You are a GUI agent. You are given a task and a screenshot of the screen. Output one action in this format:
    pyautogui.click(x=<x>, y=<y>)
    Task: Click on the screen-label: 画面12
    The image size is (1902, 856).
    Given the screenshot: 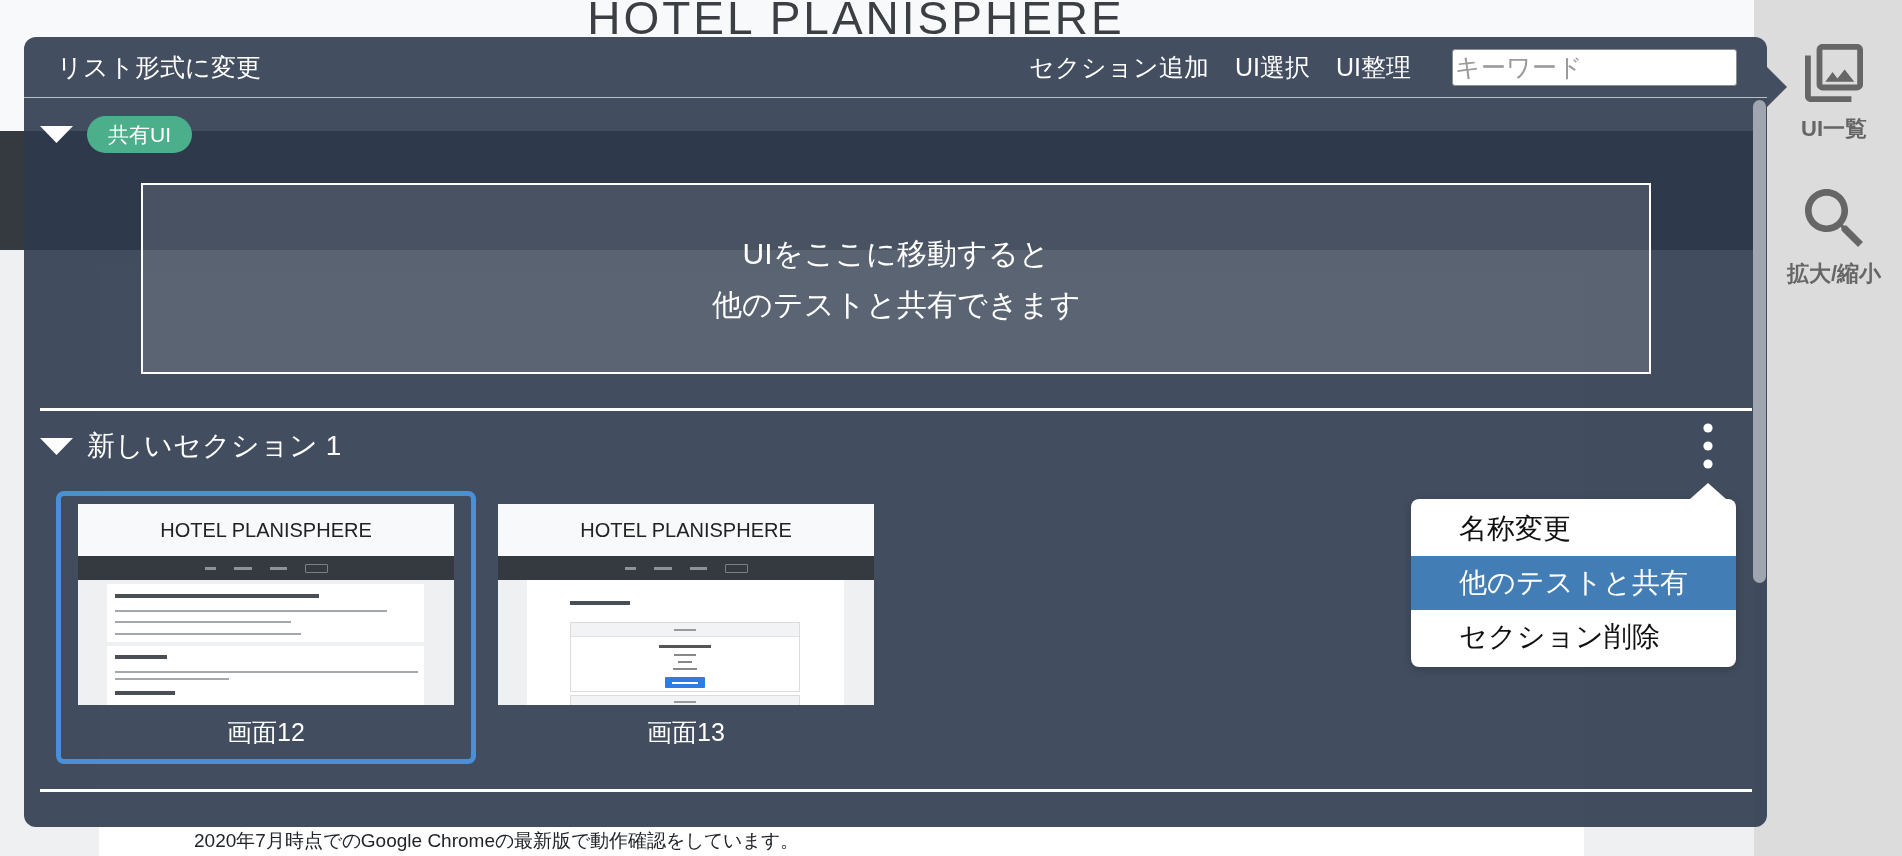 What is the action you would take?
    pyautogui.click(x=266, y=732)
    